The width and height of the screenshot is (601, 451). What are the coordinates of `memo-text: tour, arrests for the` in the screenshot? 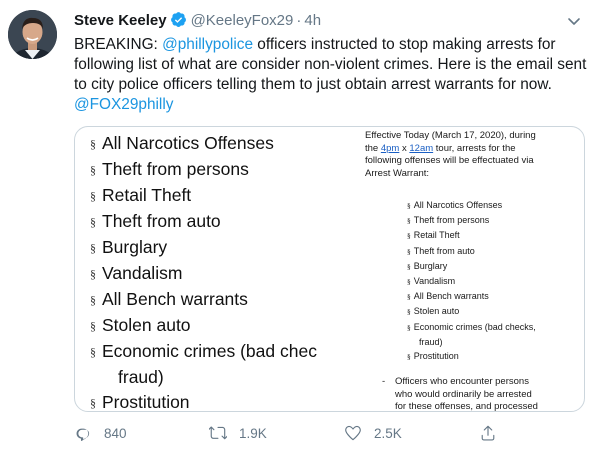 It's located at (474, 148).